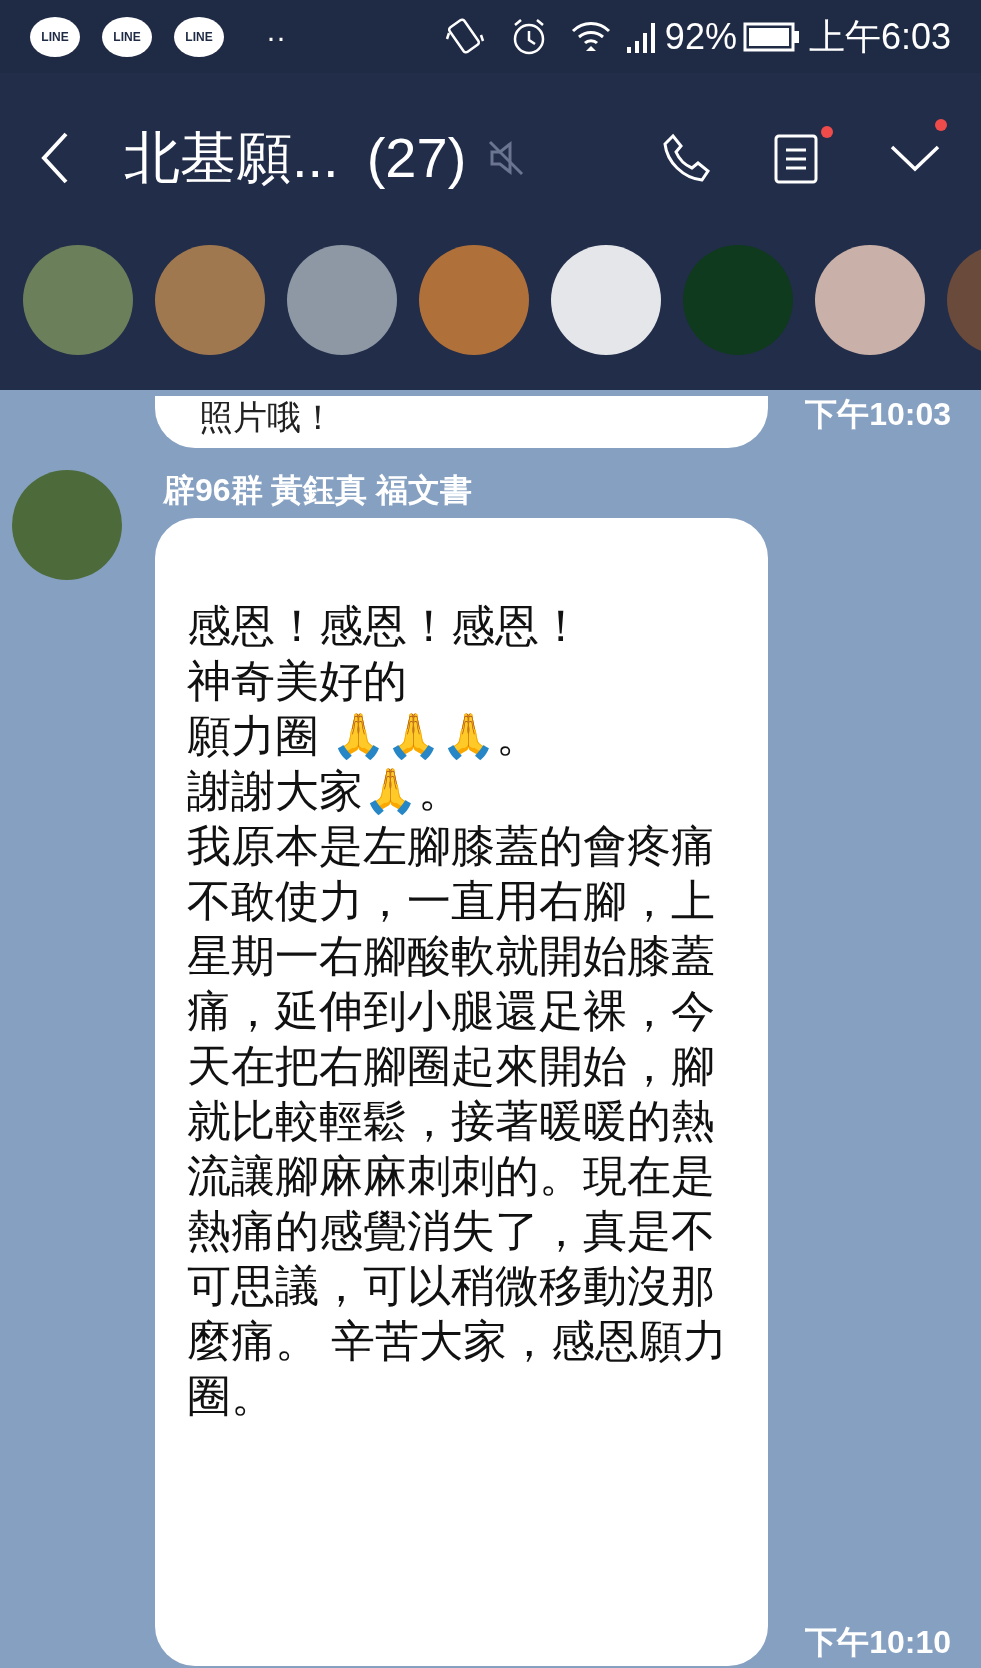 Image resolution: width=981 pixels, height=1668 pixels. What do you see at coordinates (416, 158) in the screenshot?
I see `member-count: (27)` at bounding box center [416, 158].